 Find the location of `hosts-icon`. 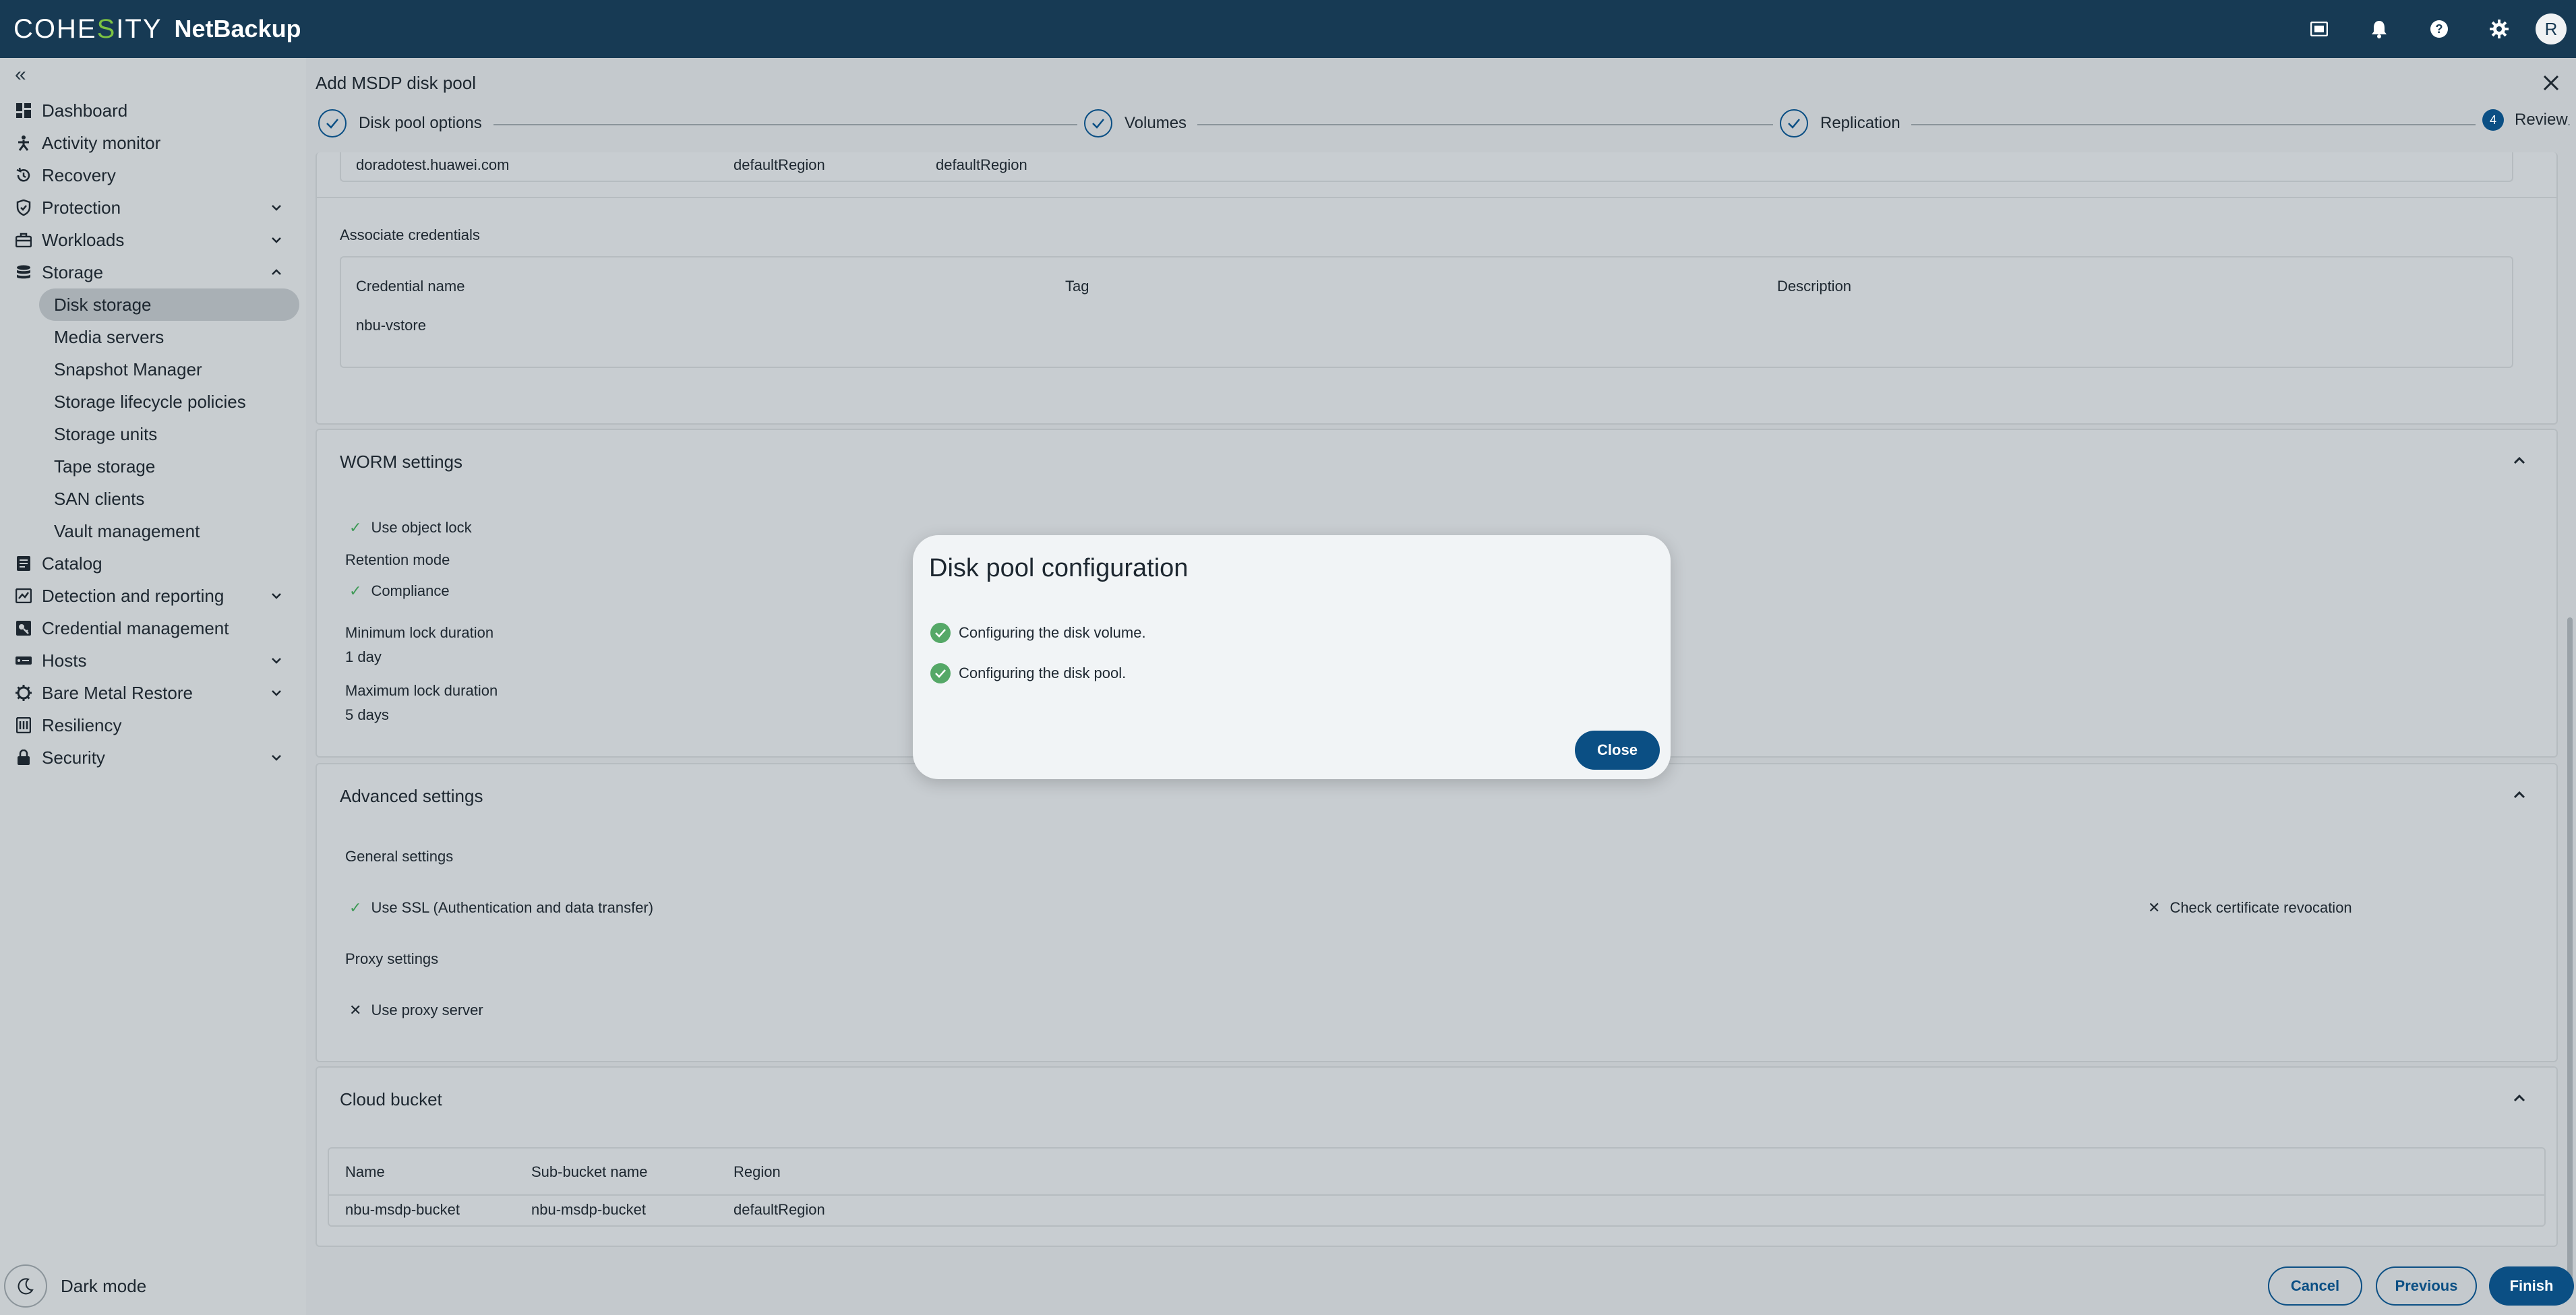

hosts-icon is located at coordinates (24, 660).